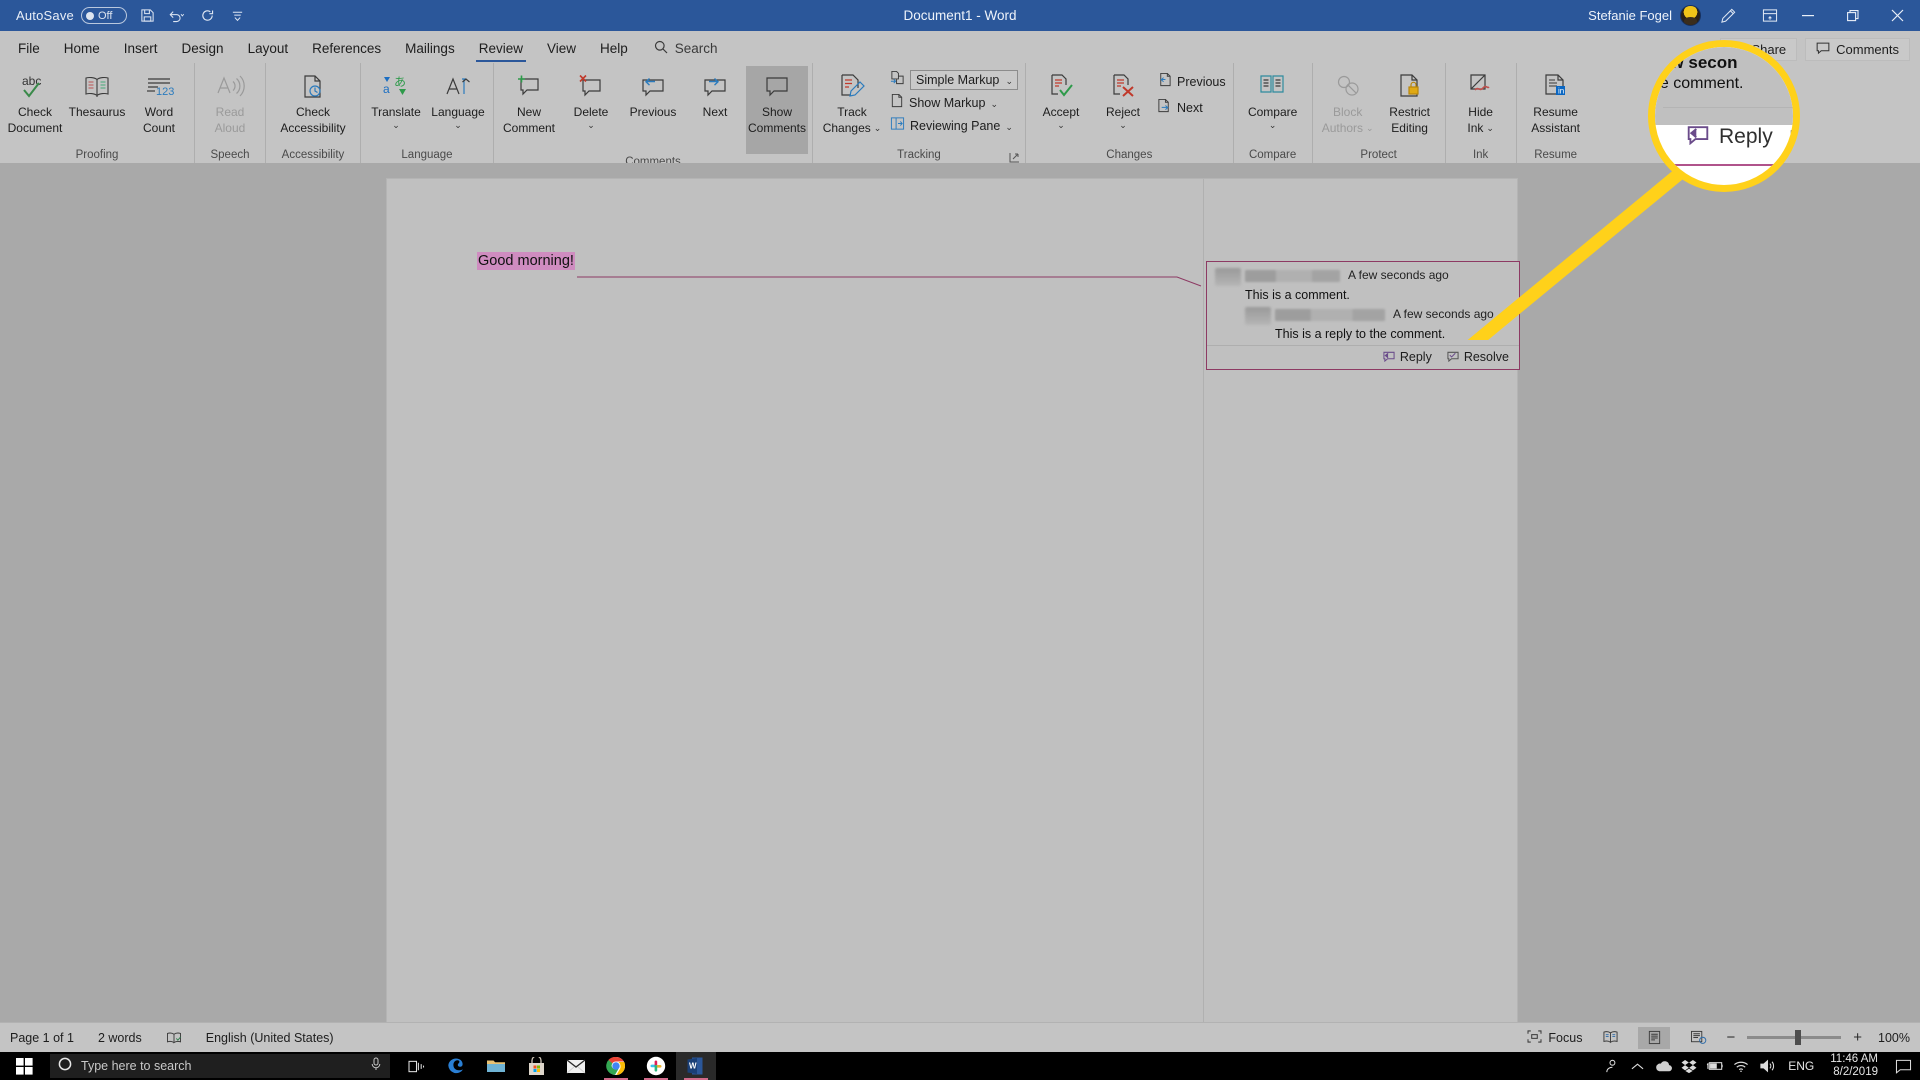 The height and width of the screenshot is (1080, 1920). I want to click on user-avatar, so click(1690, 15).